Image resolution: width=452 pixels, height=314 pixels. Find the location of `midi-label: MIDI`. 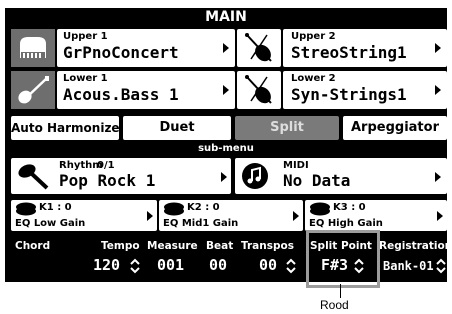

midi-label: MIDI is located at coordinates (296, 165).